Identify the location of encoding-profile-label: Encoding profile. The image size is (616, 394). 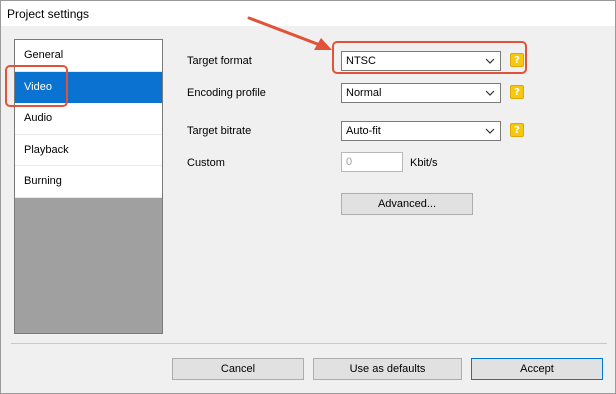
(226, 93).